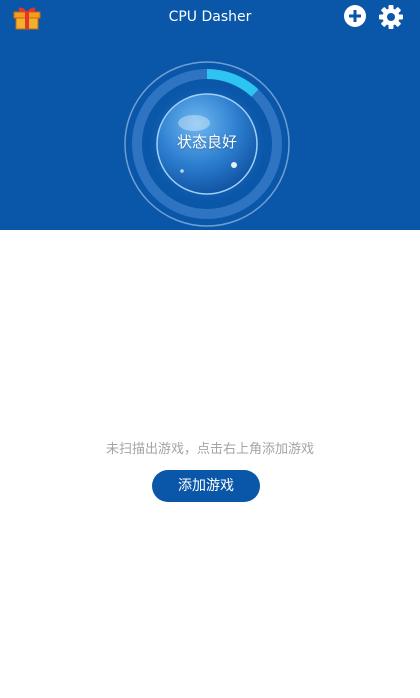  I want to click on status-label: 状态良好, so click(206, 142).